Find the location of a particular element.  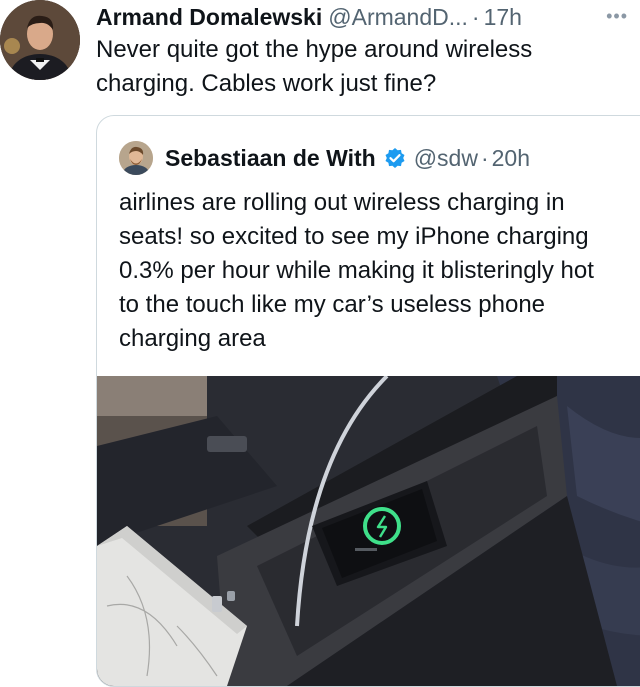

quote-header: Sebastiaan de With @sdw · 20h is located at coordinates (324, 158).